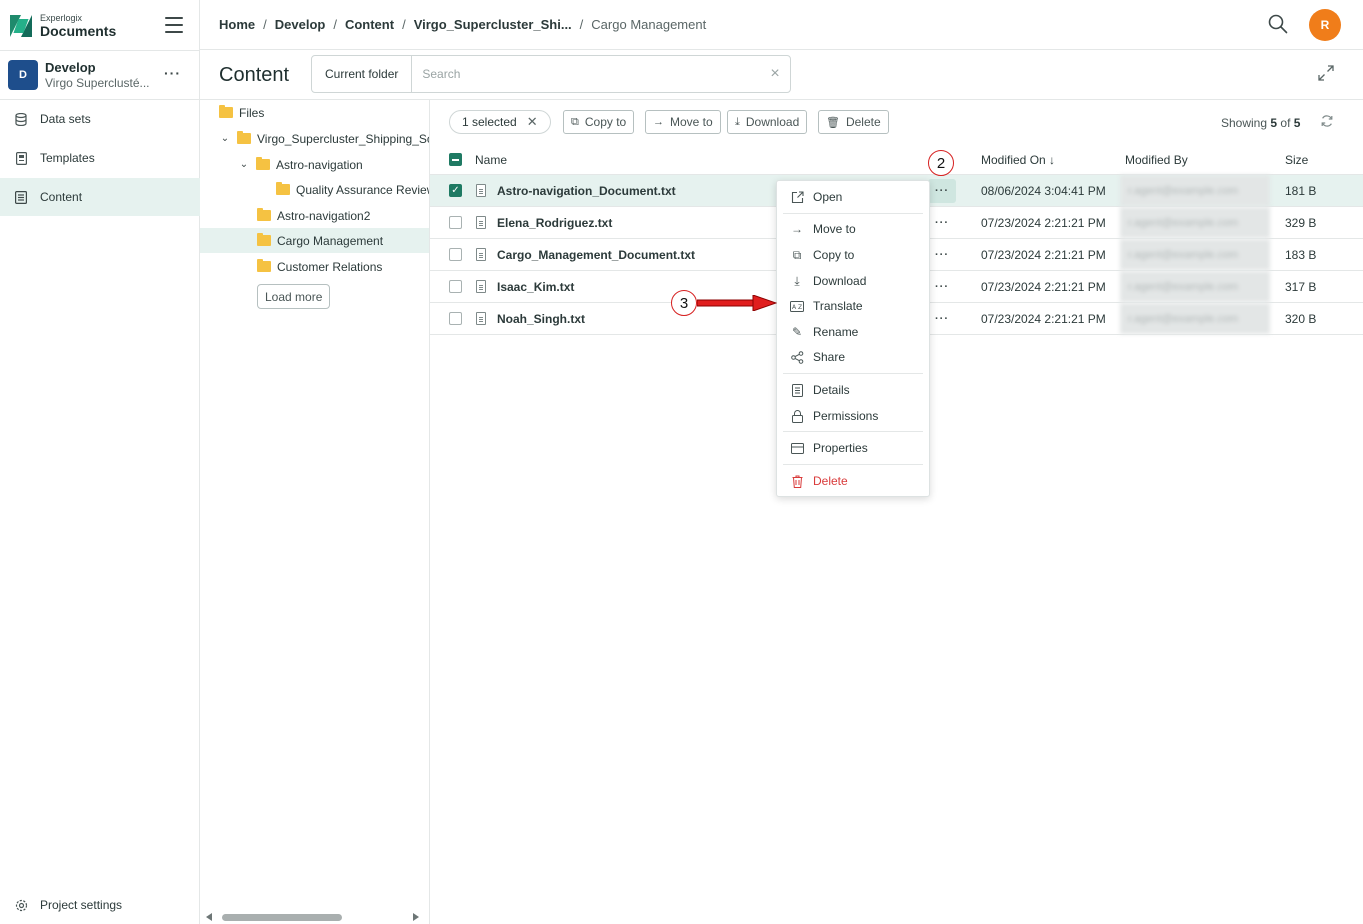 This screenshot has width=1363, height=924. I want to click on tree-item-virgo: ⌄ Virgo_Supercluster_Shipping_Sol, so click(315, 138).